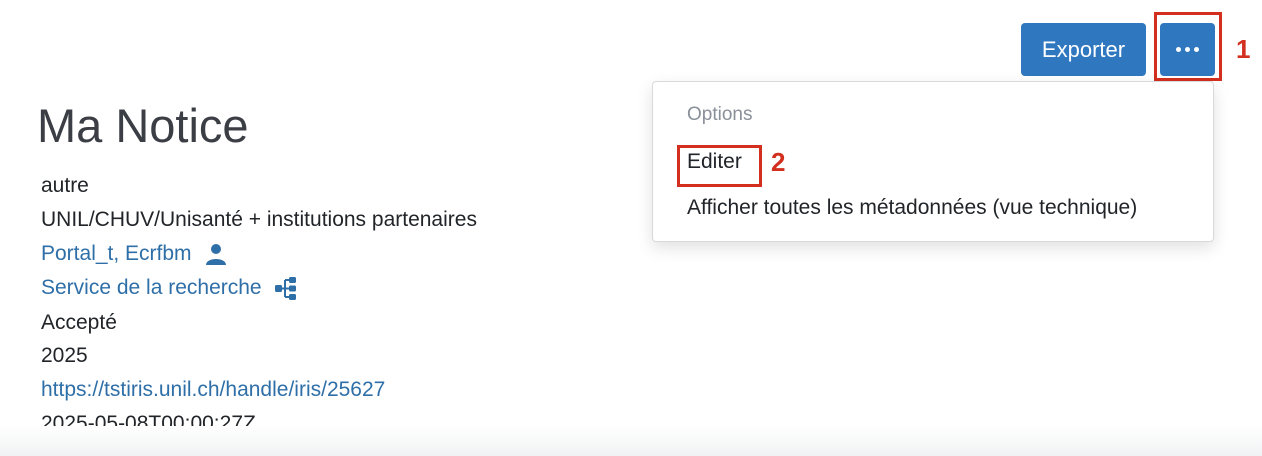 Image resolution: width=1262 pixels, height=456 pixels. Describe the element at coordinates (1083, 49) in the screenshot. I see `export-button: Exporter` at that location.